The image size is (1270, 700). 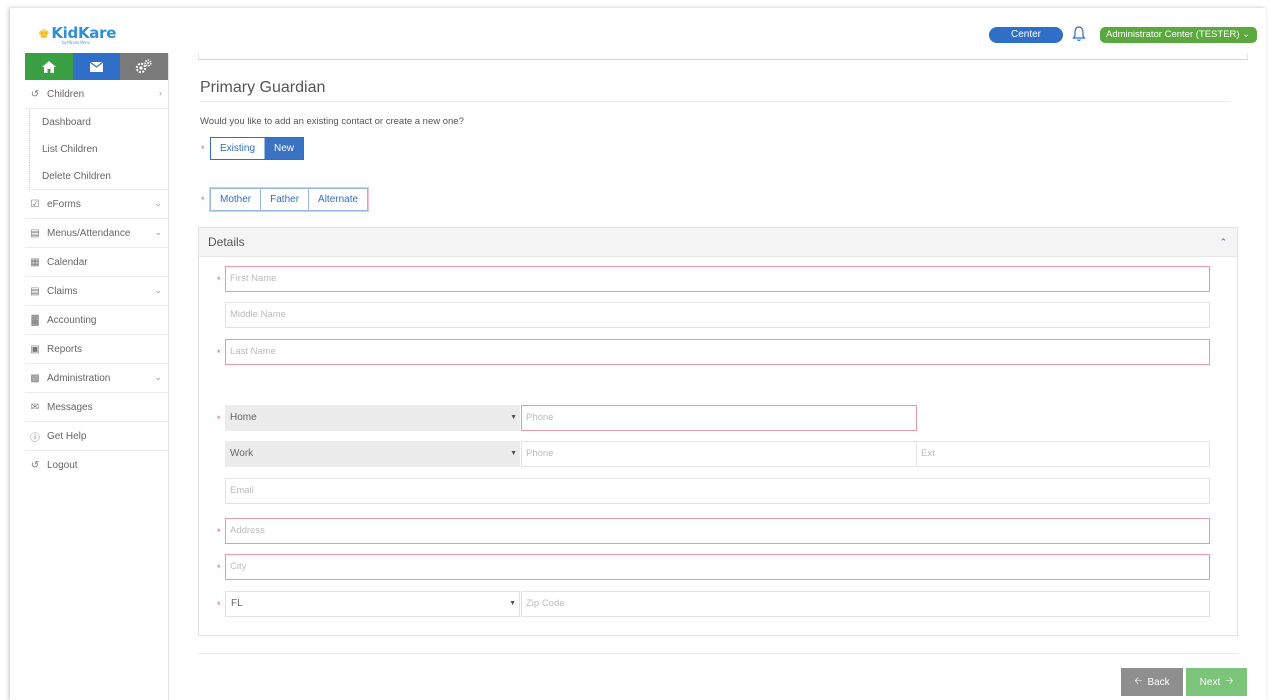 I want to click on sidebar-icon-row, so click(x=97, y=66).